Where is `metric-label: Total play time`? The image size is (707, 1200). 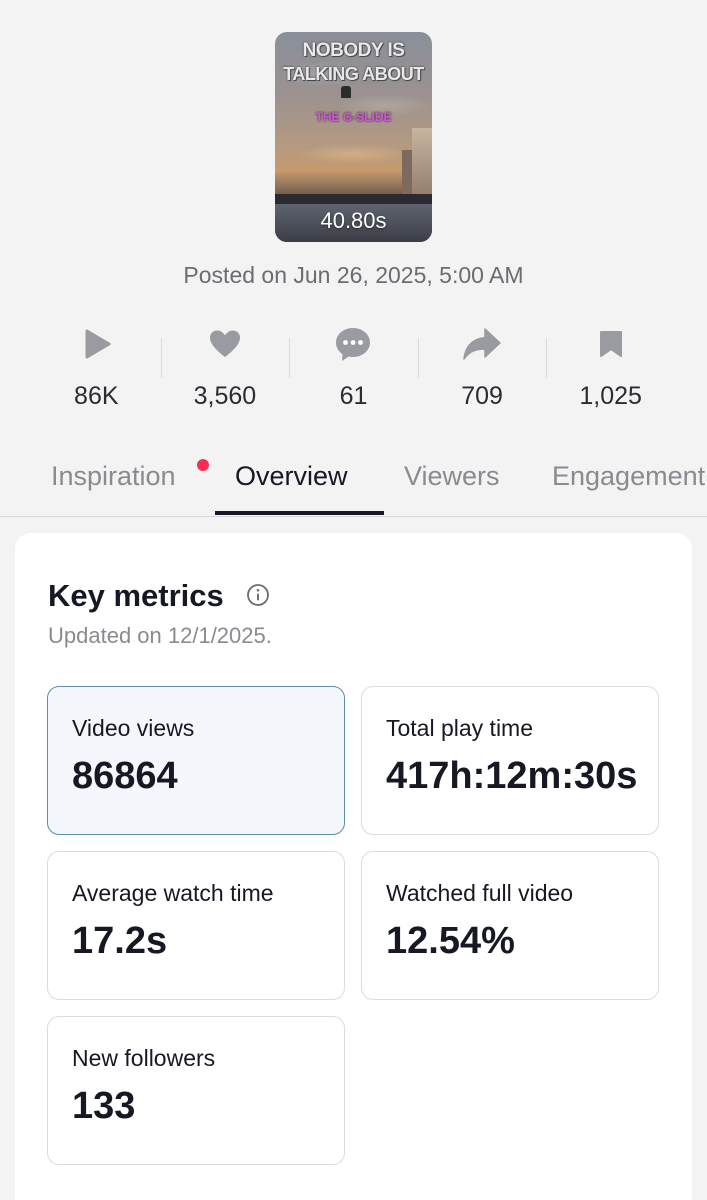
metric-label: Total play time is located at coordinates (460, 728).